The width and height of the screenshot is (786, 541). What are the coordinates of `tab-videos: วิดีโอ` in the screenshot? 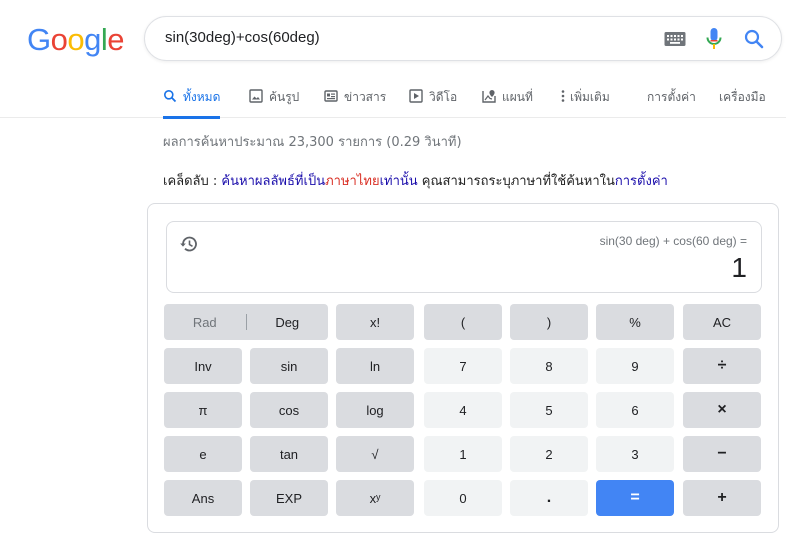 It's located at (433, 98).